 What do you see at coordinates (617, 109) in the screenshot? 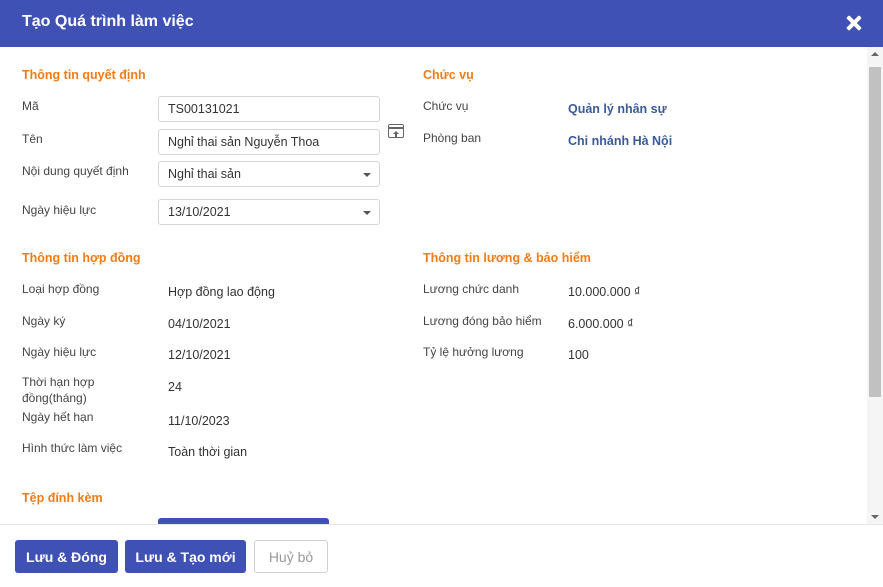
I see `position-value: Quản lý nhân sự` at bounding box center [617, 109].